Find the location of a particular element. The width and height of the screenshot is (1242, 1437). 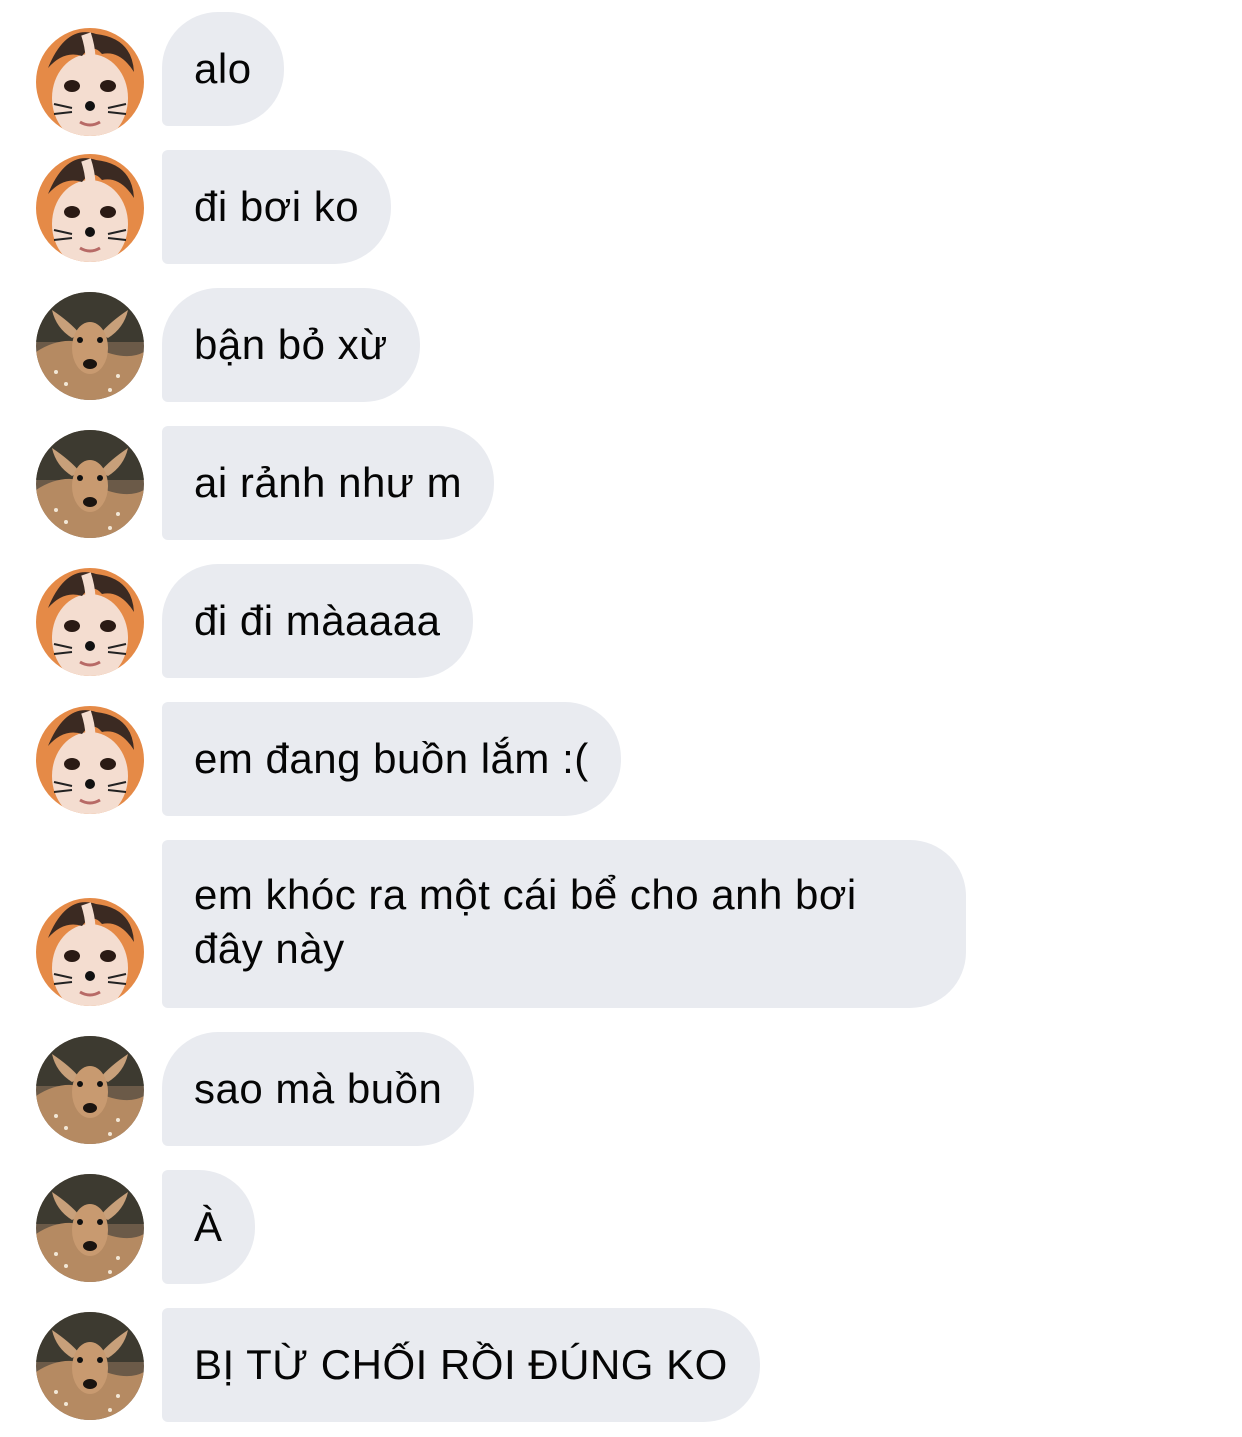

message-text: sao mà buồn is located at coordinates (318, 1088).